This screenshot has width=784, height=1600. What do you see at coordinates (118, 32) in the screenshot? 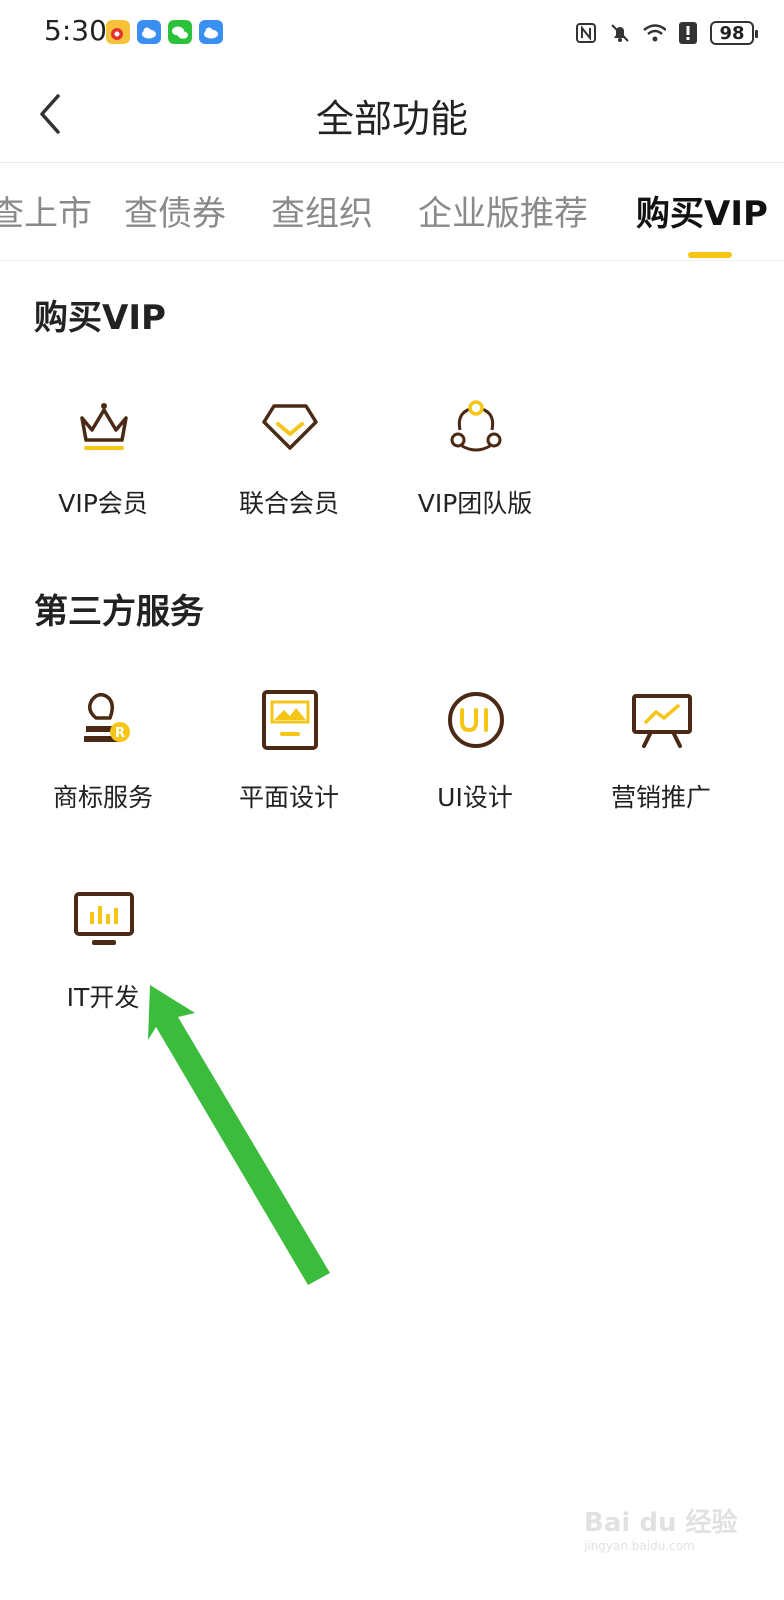
I see `weibo-icon` at bounding box center [118, 32].